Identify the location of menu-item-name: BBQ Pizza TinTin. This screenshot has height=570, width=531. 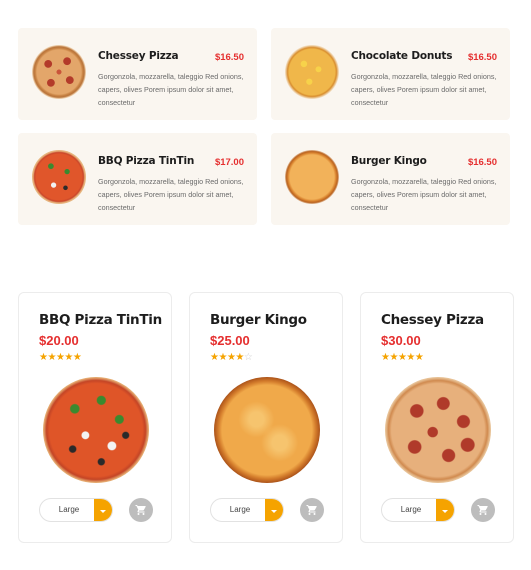
(146, 161).